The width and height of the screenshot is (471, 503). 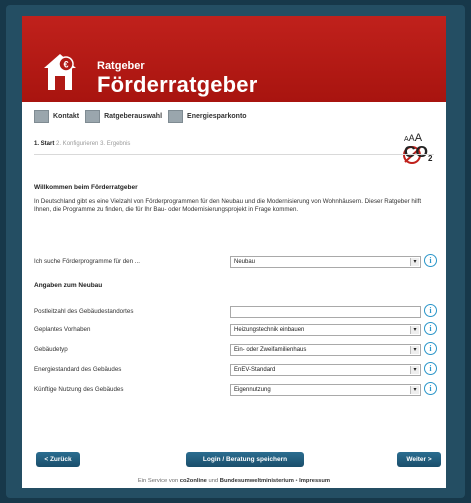 I want to click on account-icon, so click(x=176, y=116).